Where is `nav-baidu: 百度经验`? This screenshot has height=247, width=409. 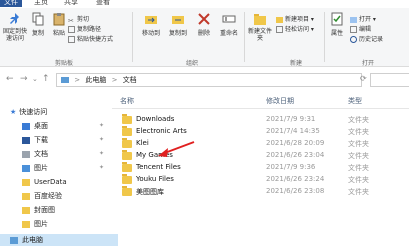 nav-baidu: 百度经验 is located at coordinates (42, 196).